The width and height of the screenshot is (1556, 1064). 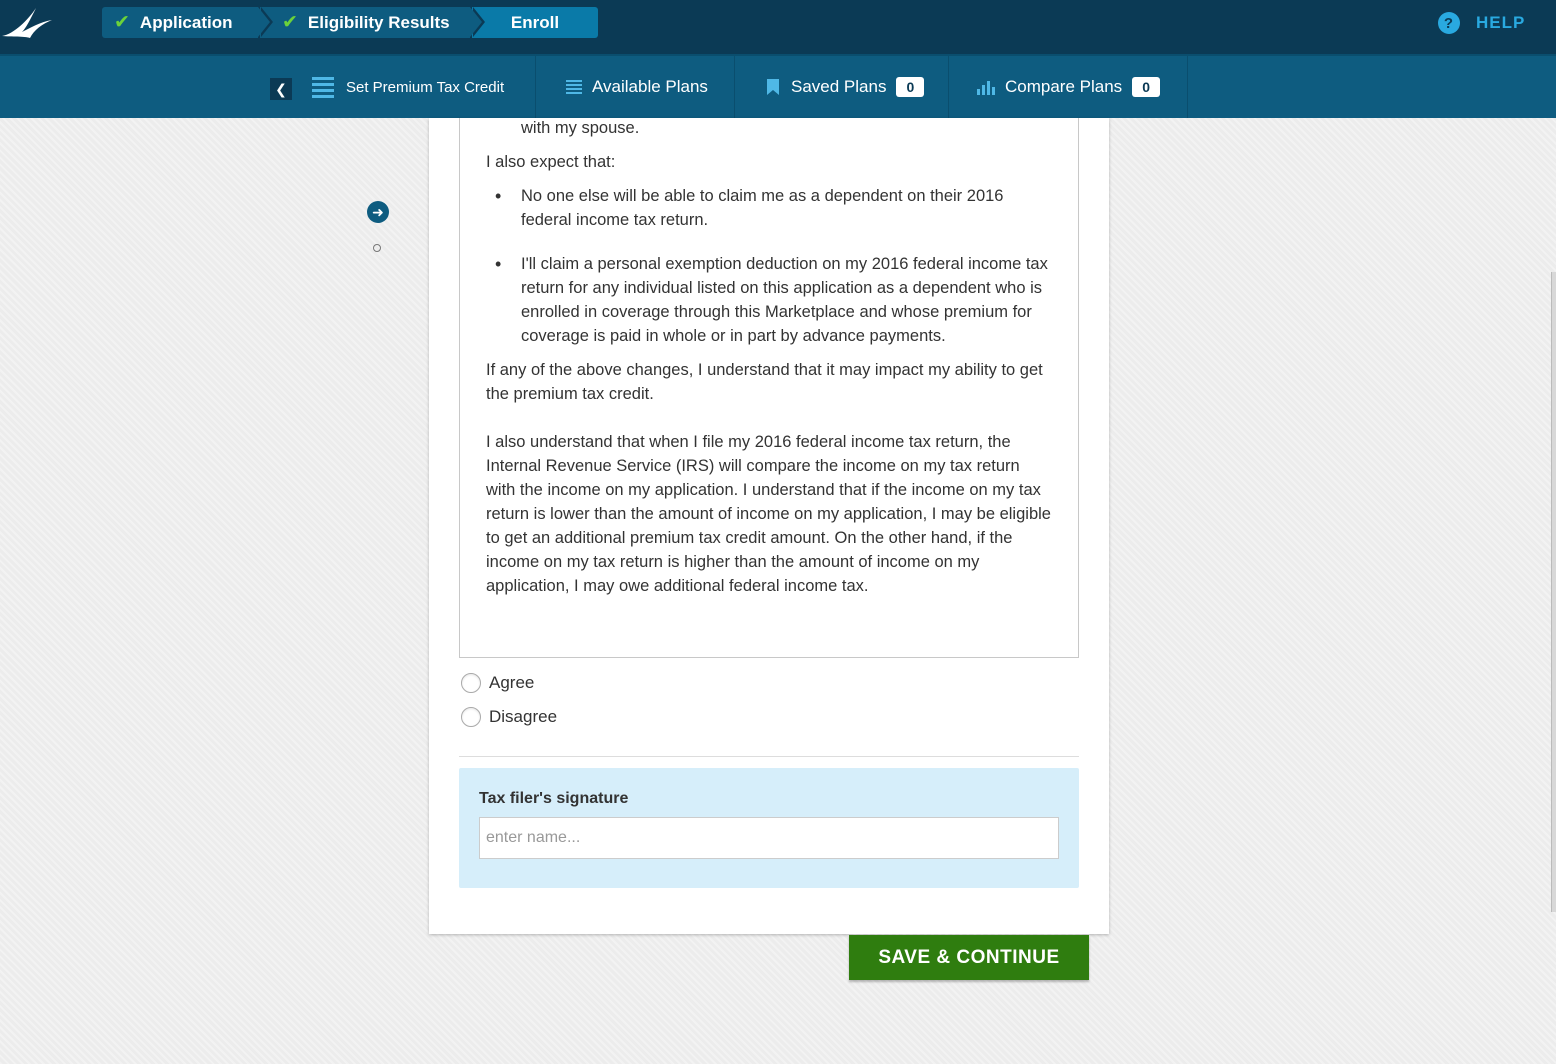 I want to click on tab-label: Compare Plans, so click(x=1064, y=86).